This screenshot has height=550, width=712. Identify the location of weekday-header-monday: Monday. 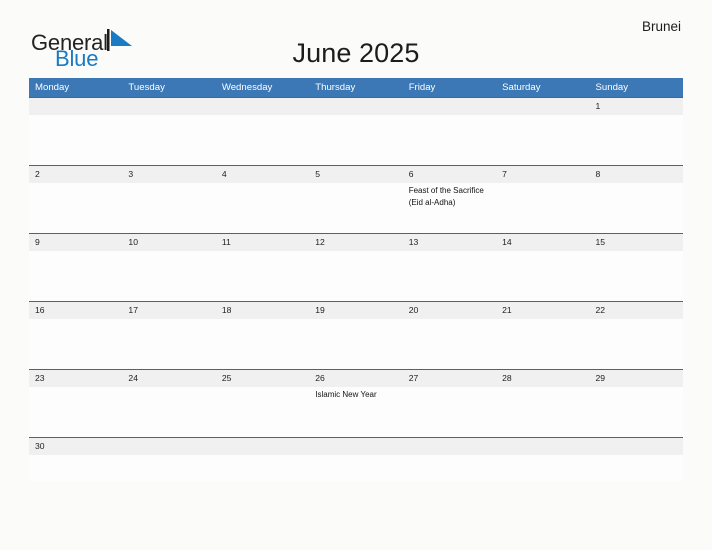
(52, 87).